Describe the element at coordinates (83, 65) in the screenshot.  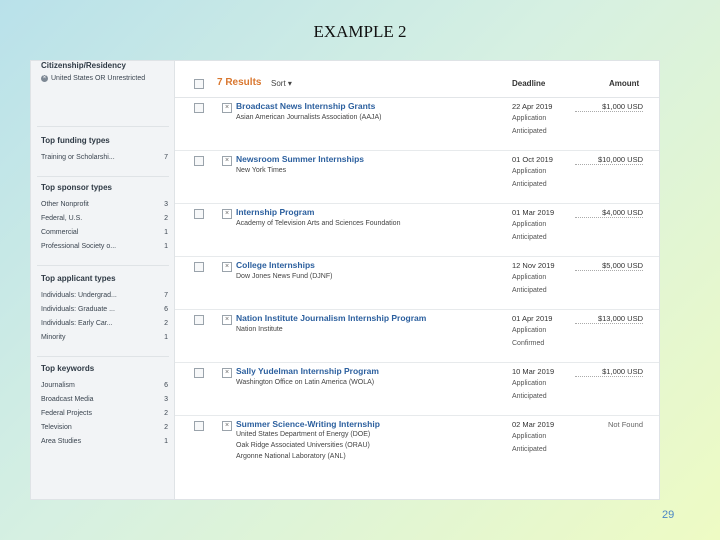
I see `citizenship-heading: Citizenship/Residency` at that location.